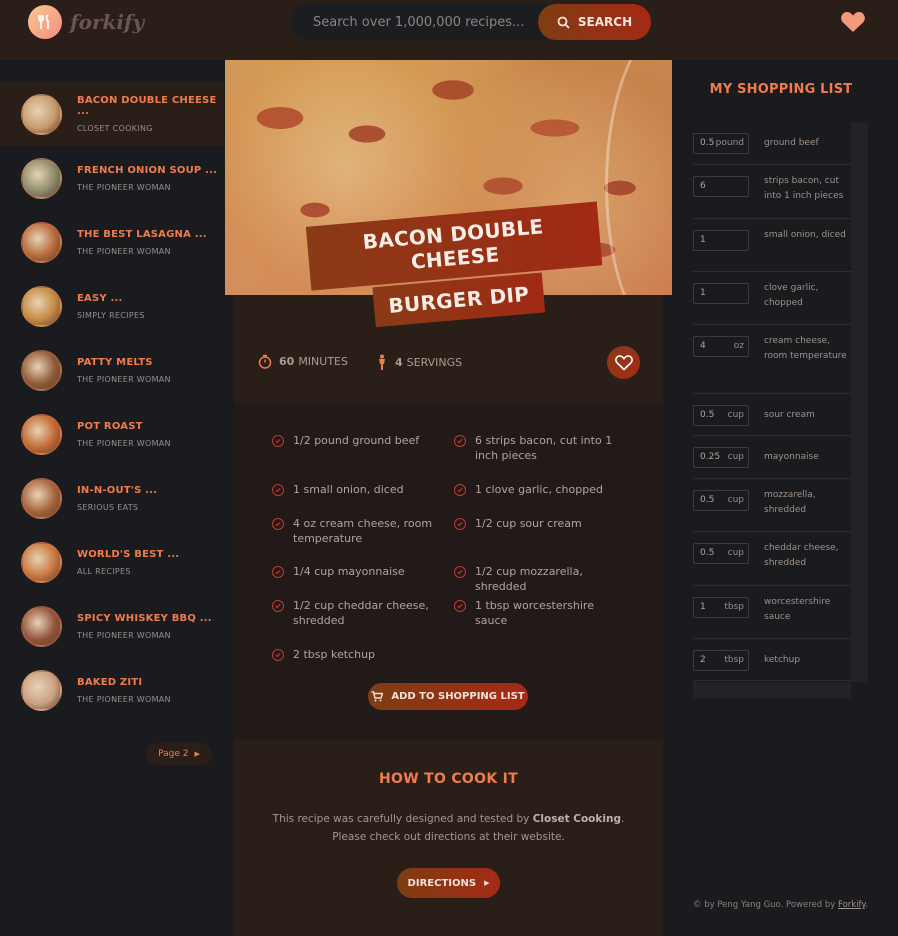  I want to click on shopping-quantity-input: 2 tbsp, so click(721, 660).